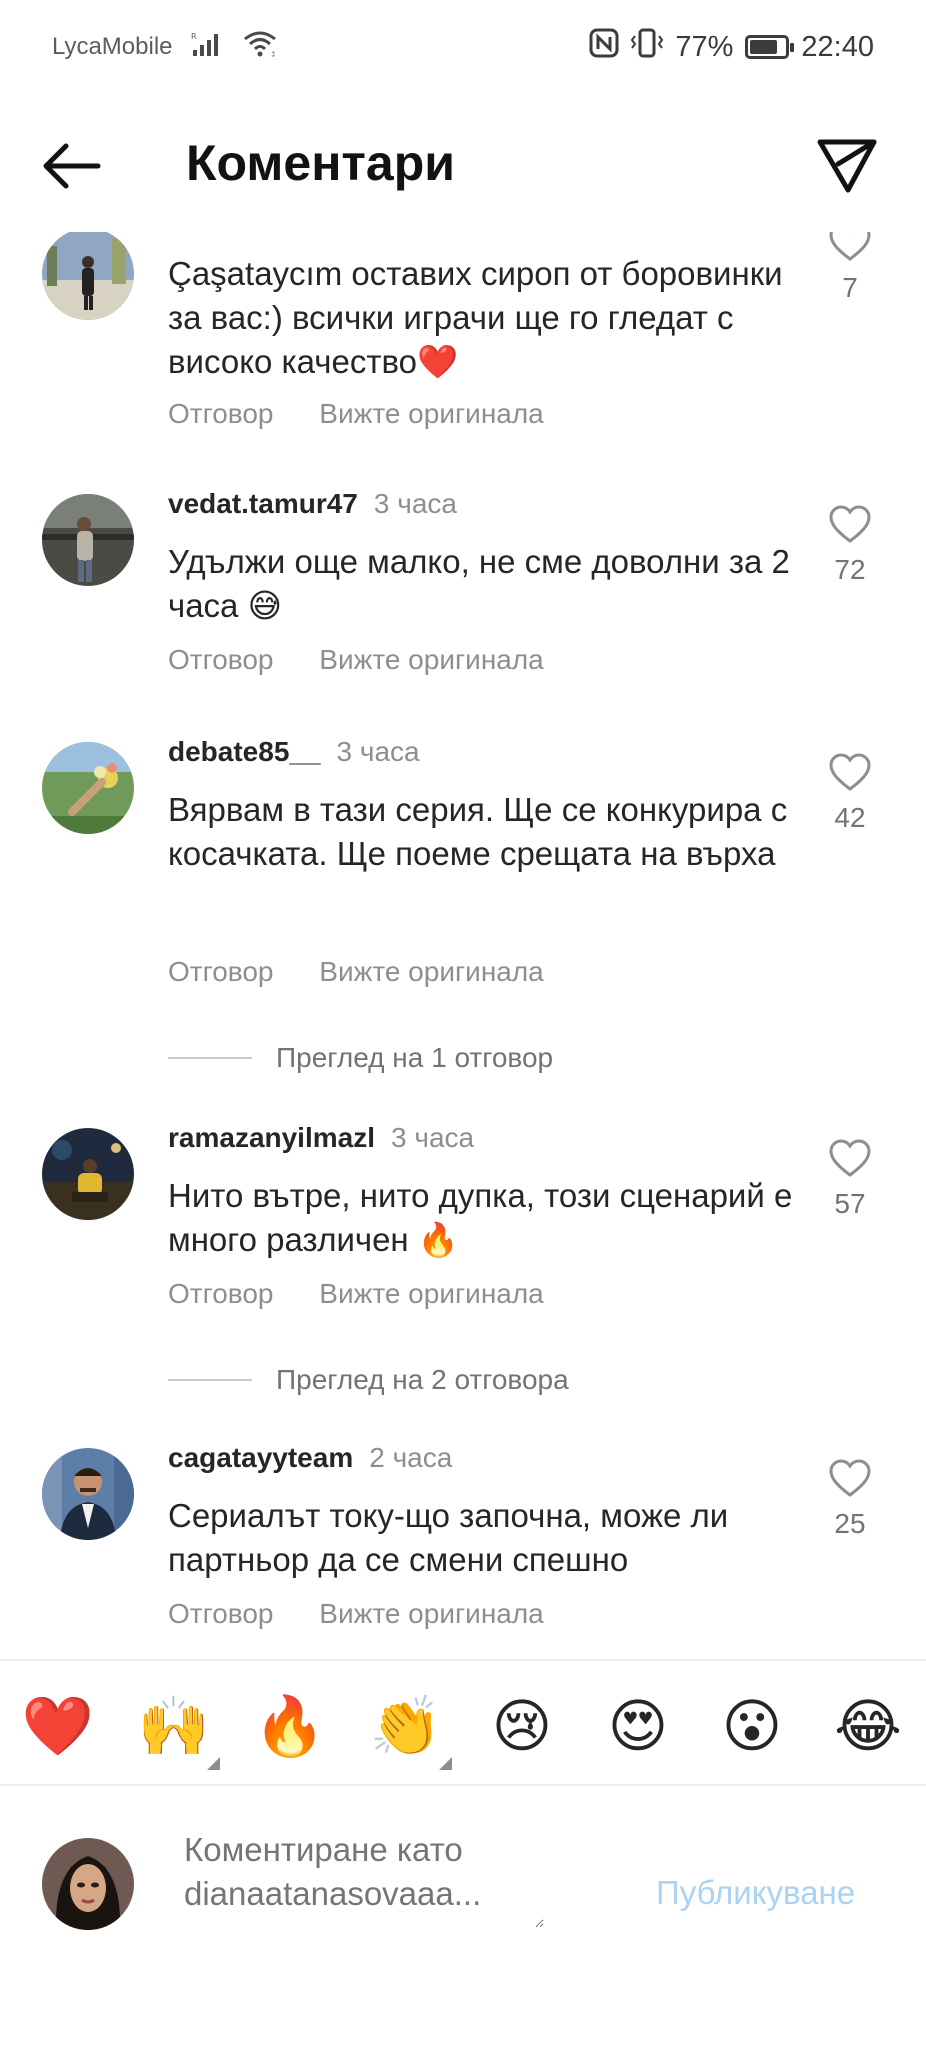  Describe the element at coordinates (837, 46) in the screenshot. I see `clock: 22:40` at that location.